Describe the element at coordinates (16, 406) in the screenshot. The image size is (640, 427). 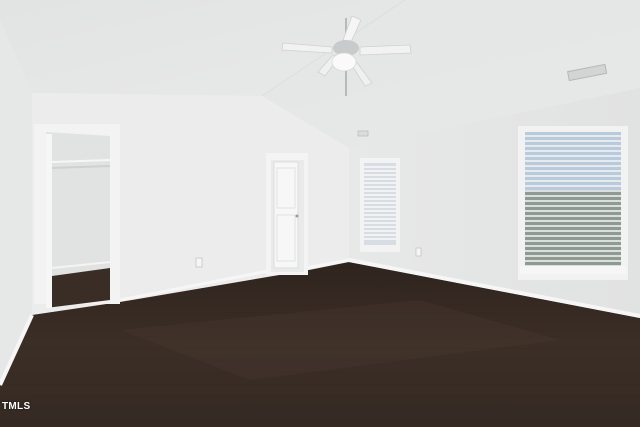
I see `photo-watermark: TMLS` at that location.